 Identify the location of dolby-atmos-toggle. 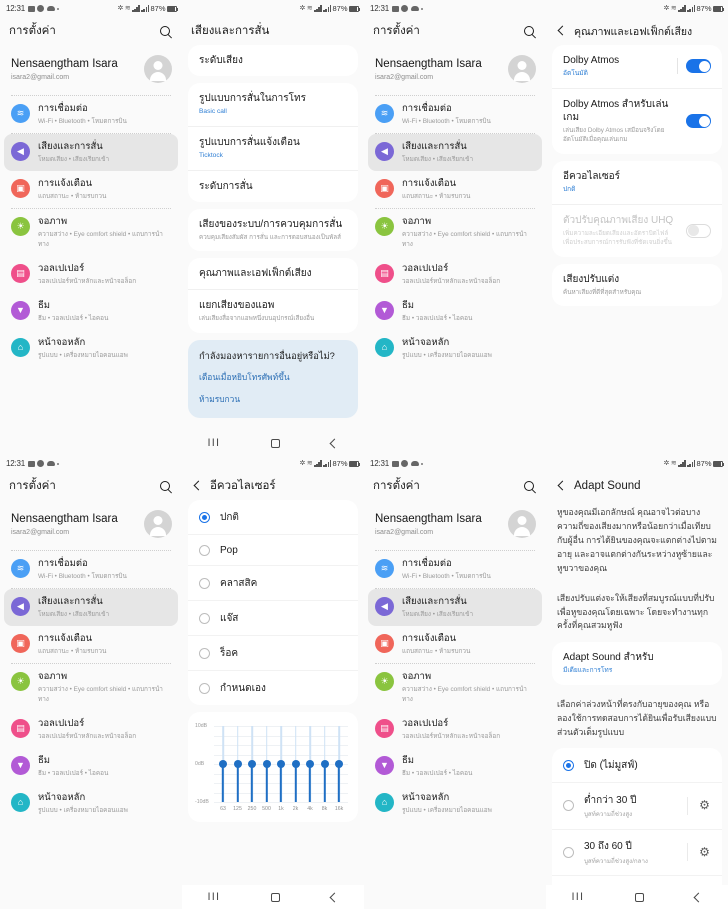
(698, 66).